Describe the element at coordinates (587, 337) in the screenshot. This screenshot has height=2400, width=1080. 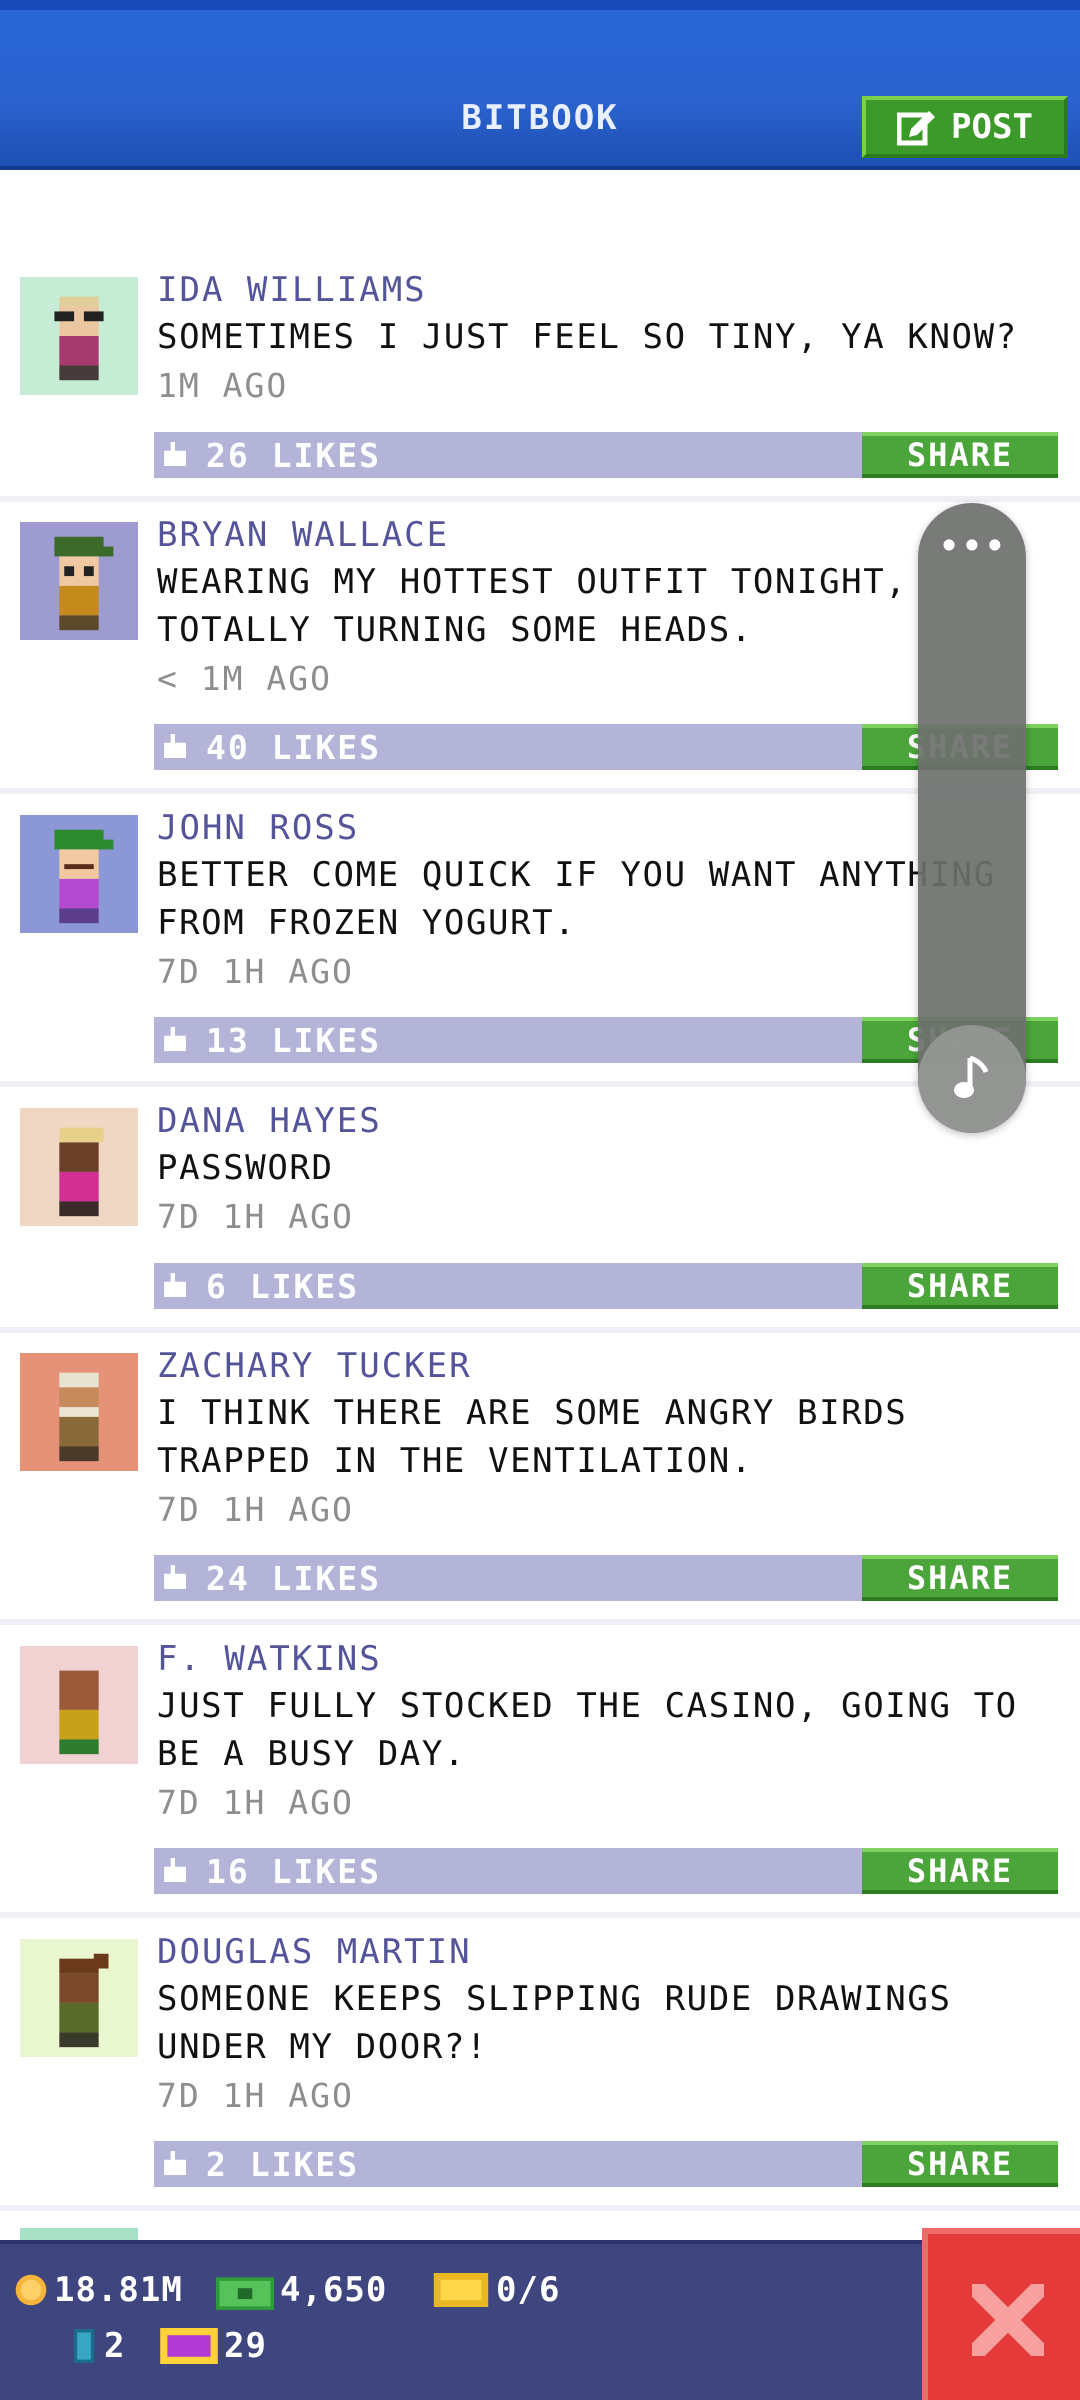
I see `post-message: SOMETIMES I JUST FEEL SO TINY, YA KNOW?` at that location.